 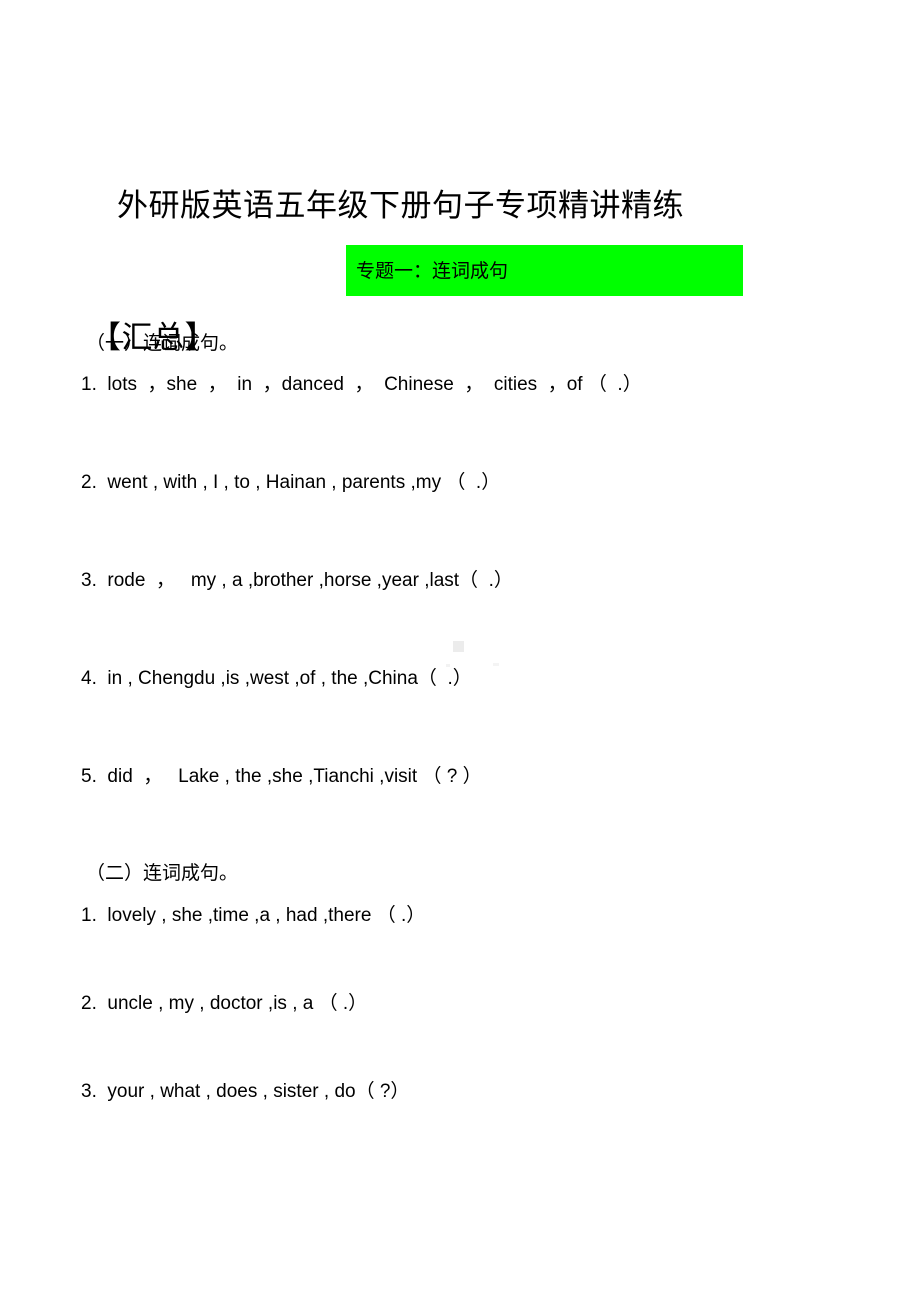 I want to click on topic-banner-label: 专题一：连词成句, so click(x=432, y=271).